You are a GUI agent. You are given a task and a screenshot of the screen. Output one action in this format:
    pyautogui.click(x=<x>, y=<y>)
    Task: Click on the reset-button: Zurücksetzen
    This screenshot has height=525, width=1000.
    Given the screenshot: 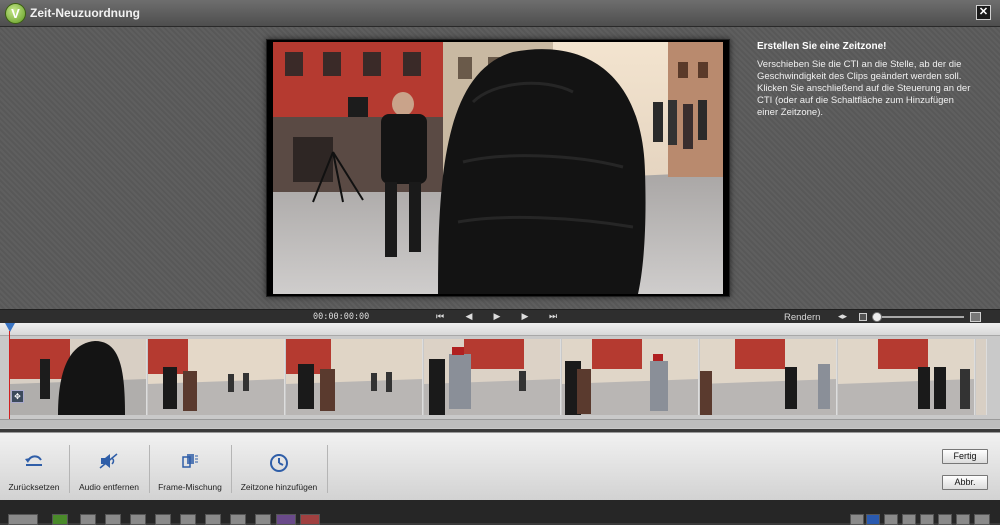 What is the action you would take?
    pyautogui.click(x=34, y=467)
    